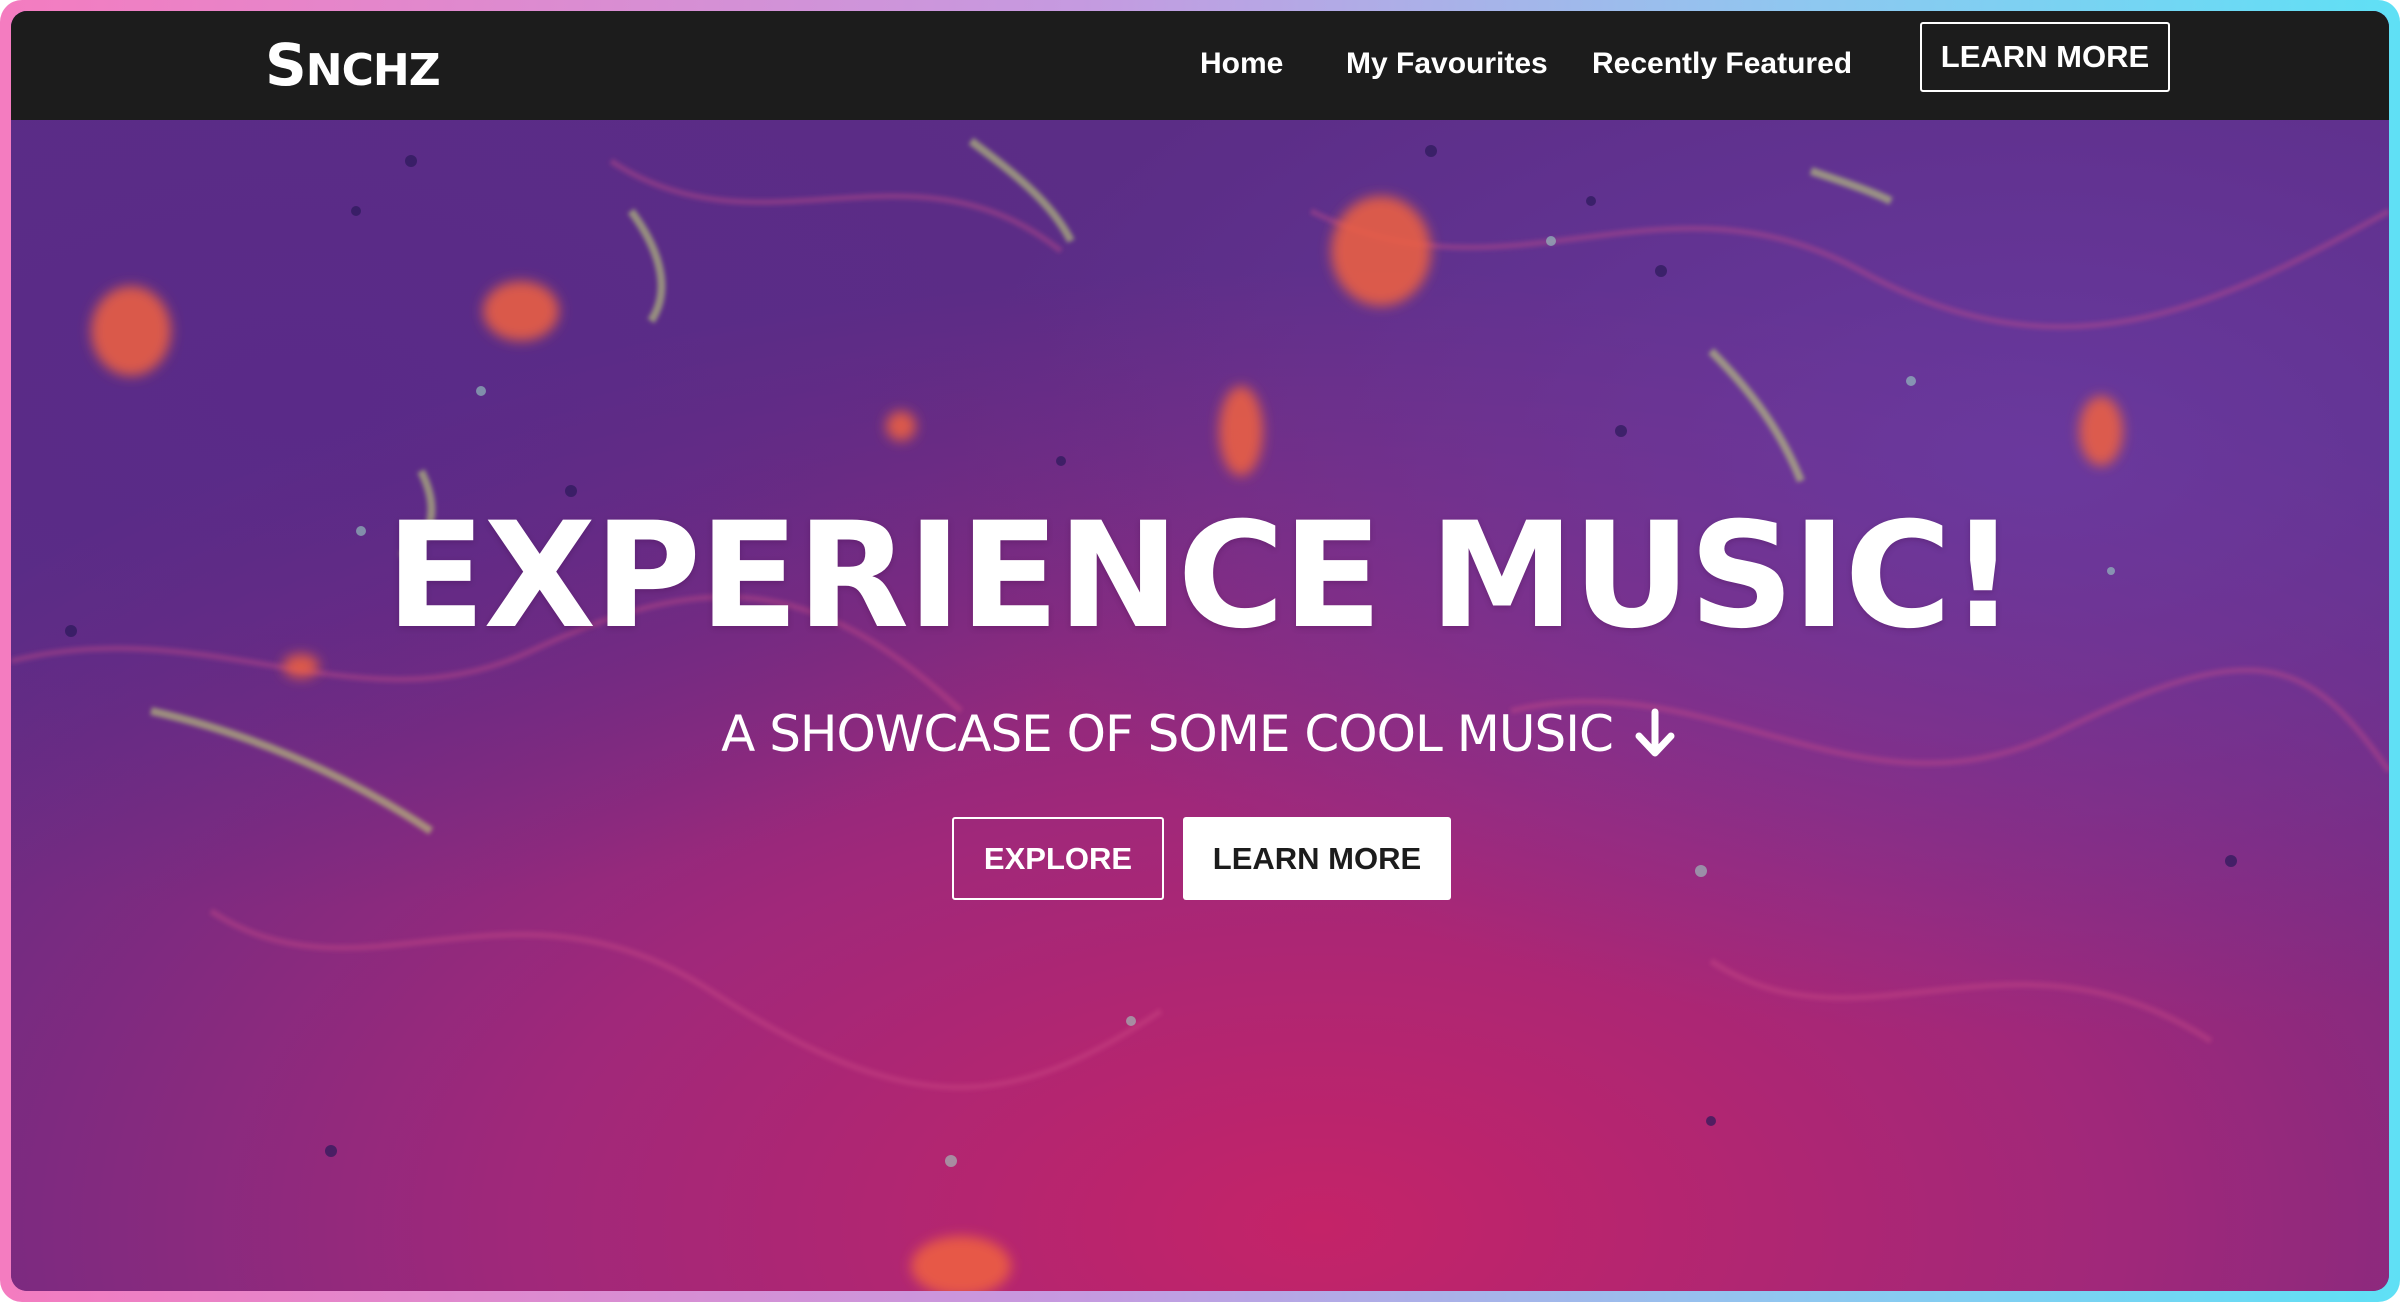 This screenshot has height=1302, width=2400. I want to click on brand-logo: SNCHZ, so click(353, 68).